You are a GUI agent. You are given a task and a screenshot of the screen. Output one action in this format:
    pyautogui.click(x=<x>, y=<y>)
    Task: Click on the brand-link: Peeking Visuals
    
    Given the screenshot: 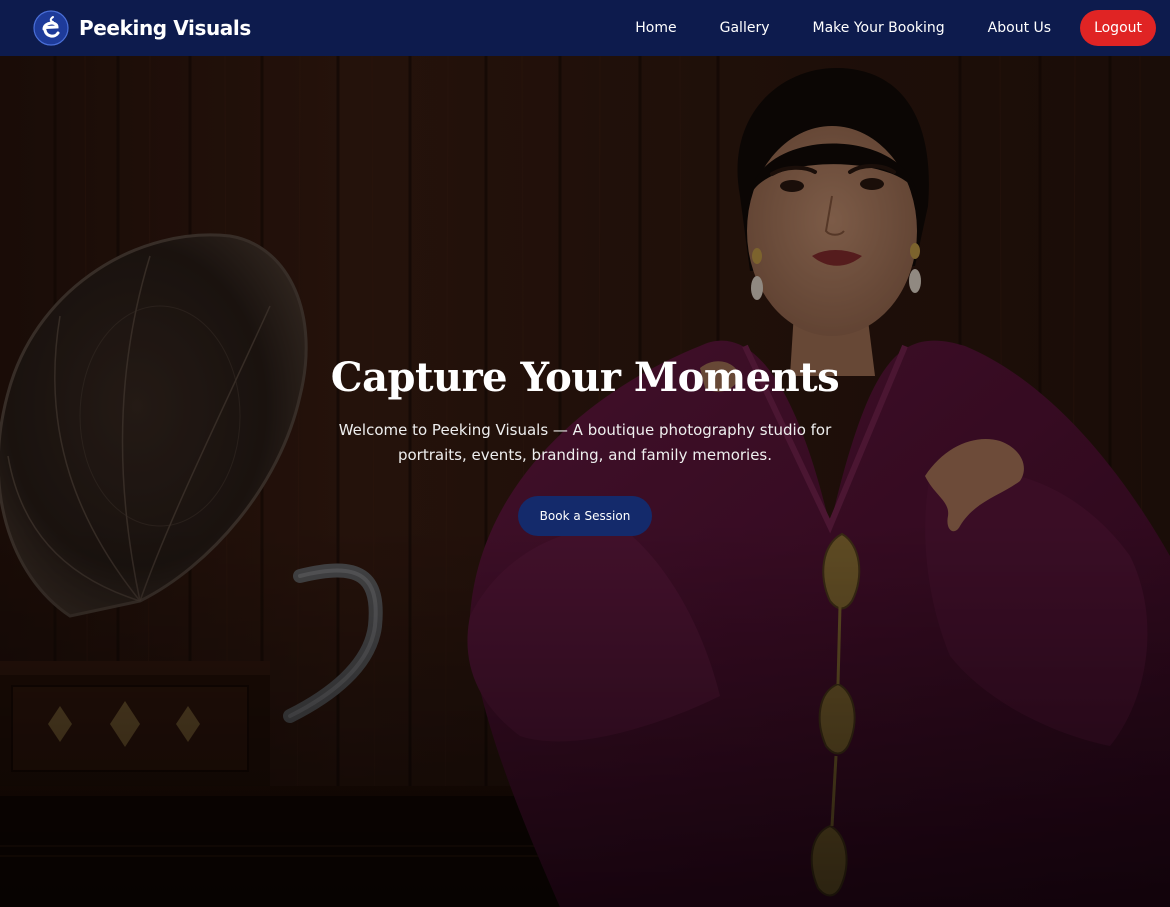 What is the action you would take?
    pyautogui.click(x=142, y=28)
    